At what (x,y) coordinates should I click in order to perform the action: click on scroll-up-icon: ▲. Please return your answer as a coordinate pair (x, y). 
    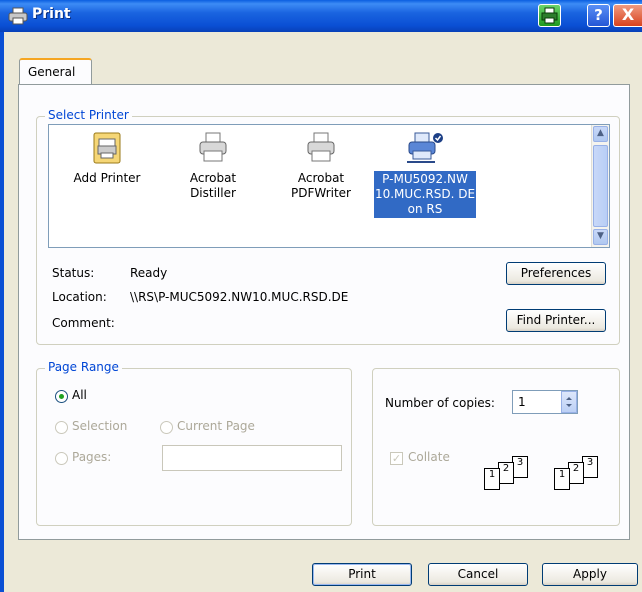
    Looking at the image, I should click on (600, 134).